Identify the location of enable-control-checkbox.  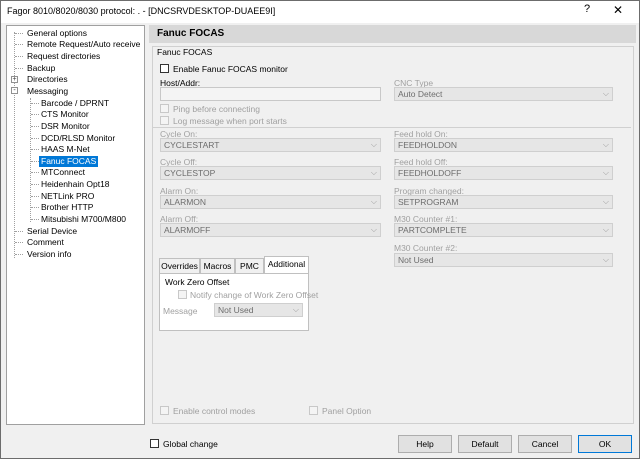
(164, 410).